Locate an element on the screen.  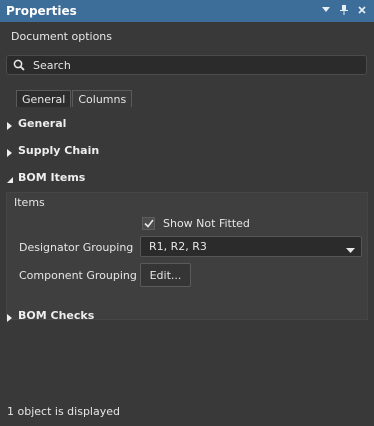
section-bom-checks-header: BOM Checks is located at coordinates (50, 315).